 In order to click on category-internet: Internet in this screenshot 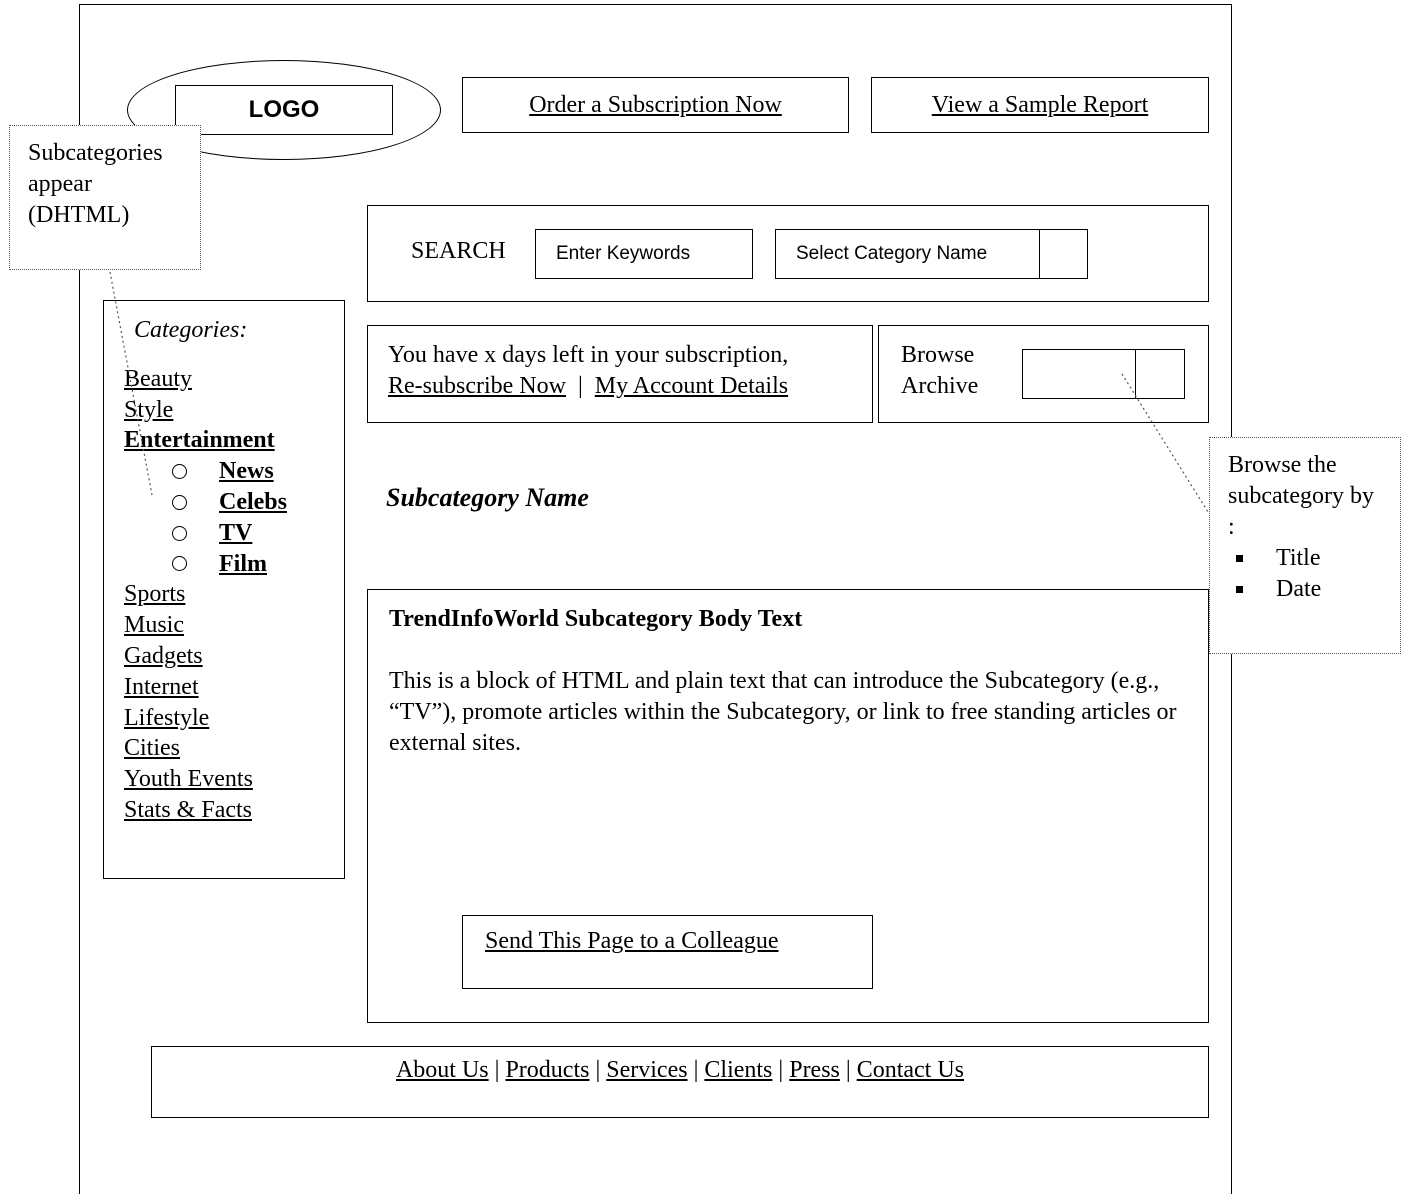, I will do `click(234, 687)`.